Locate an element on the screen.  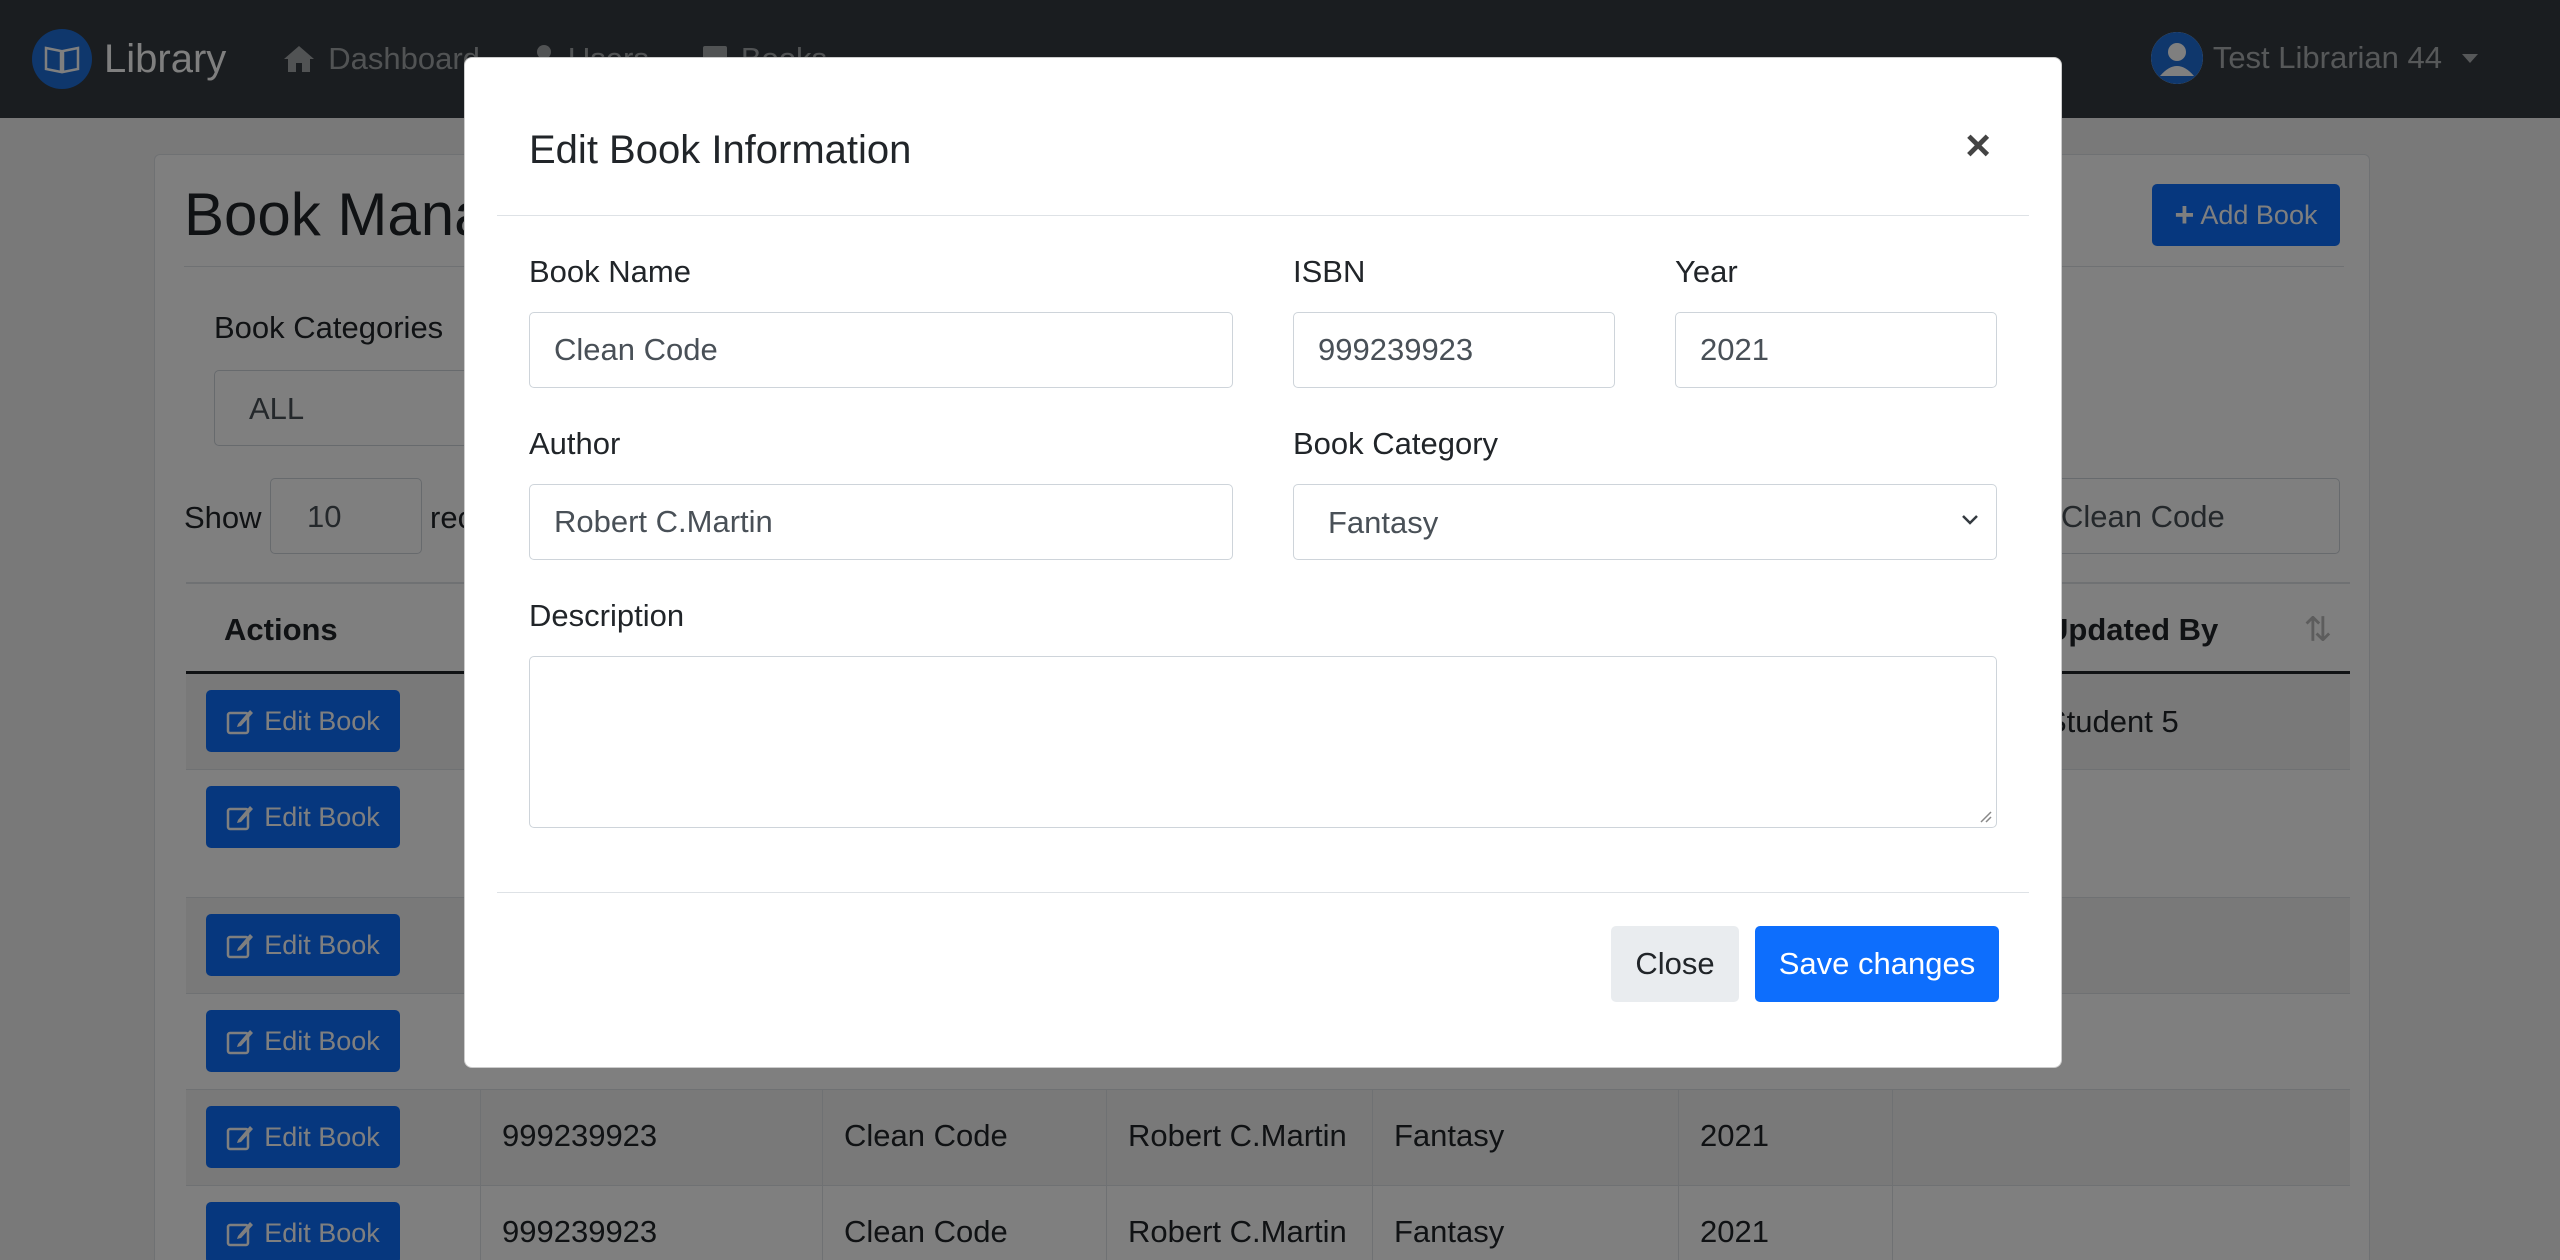
modal-title: Edit Book Information is located at coordinates (720, 150).